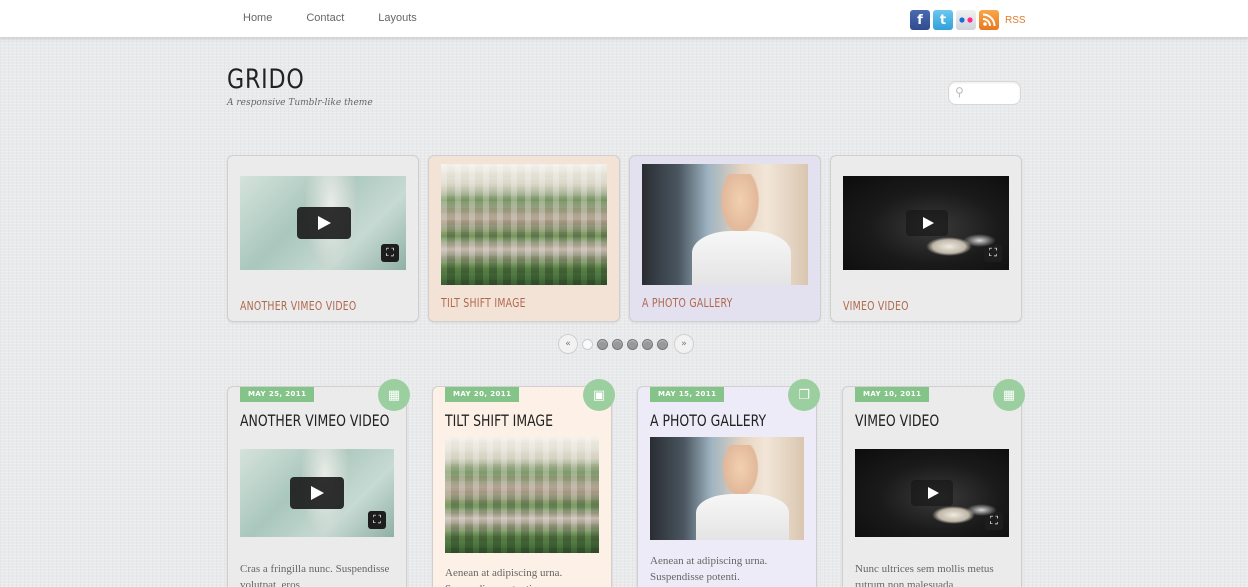  Describe the element at coordinates (314, 420) in the screenshot. I see `post-title: ANOTHER VIMEO VIDEO` at that location.